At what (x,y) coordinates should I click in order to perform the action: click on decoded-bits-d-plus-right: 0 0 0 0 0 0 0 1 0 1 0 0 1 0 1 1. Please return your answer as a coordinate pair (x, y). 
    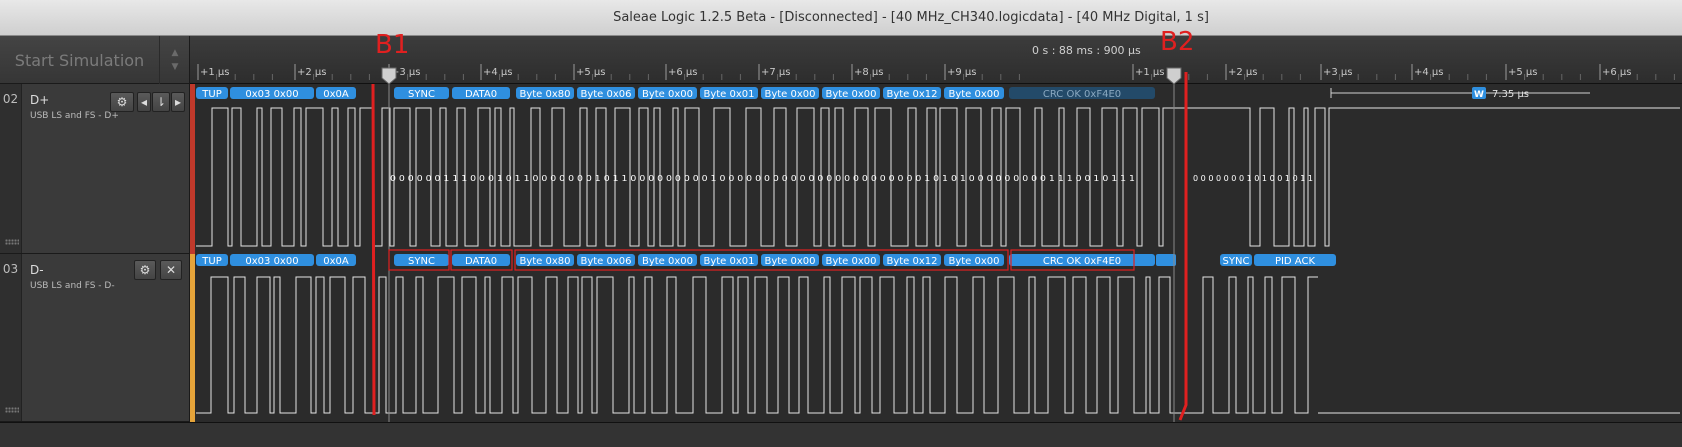
    Looking at the image, I should click on (1253, 178).